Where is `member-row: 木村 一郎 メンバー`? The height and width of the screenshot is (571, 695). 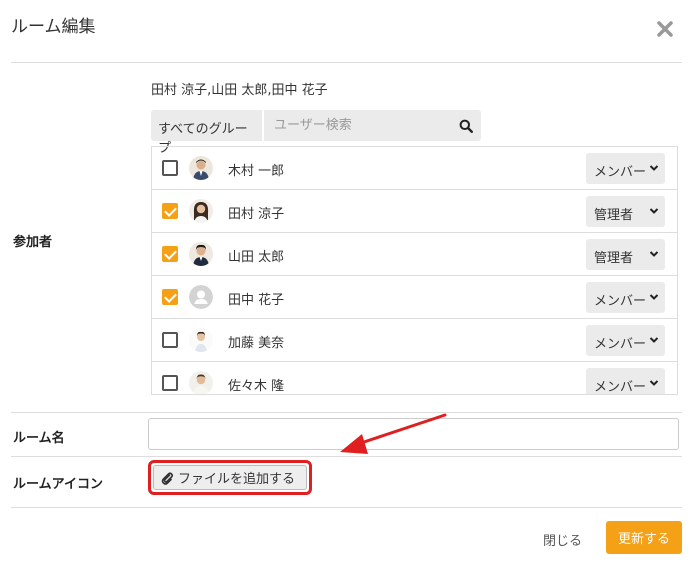
member-row: 木村 一郎 メンバー is located at coordinates (414, 168).